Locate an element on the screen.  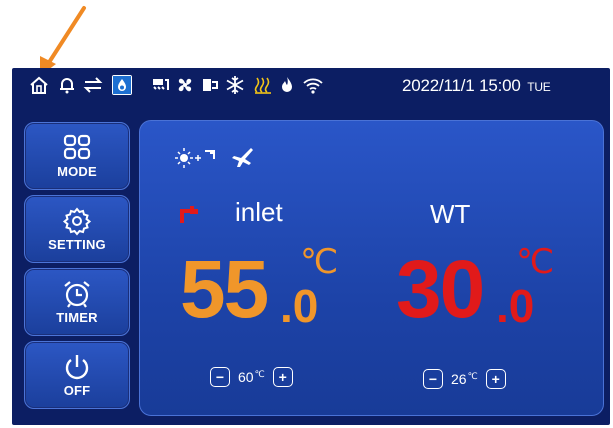
home-icon is located at coordinates (39, 85).